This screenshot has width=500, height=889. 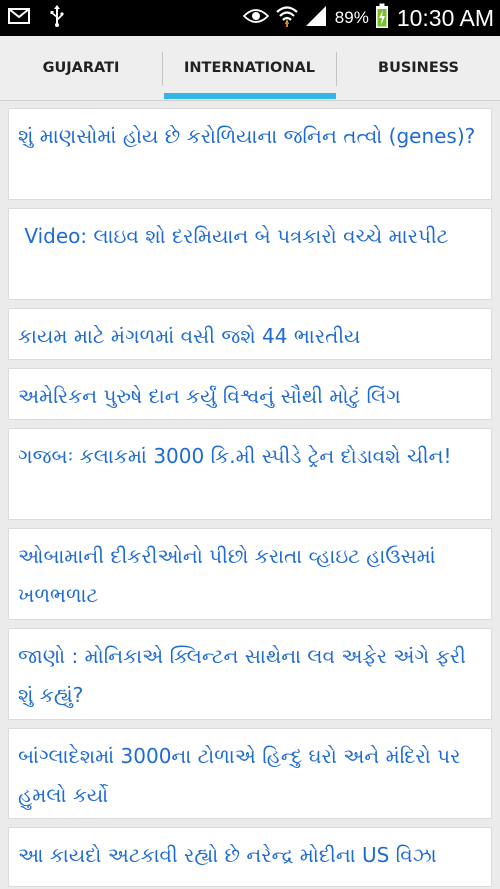 What do you see at coordinates (287, 18) in the screenshot?
I see `wifi-icon` at bounding box center [287, 18].